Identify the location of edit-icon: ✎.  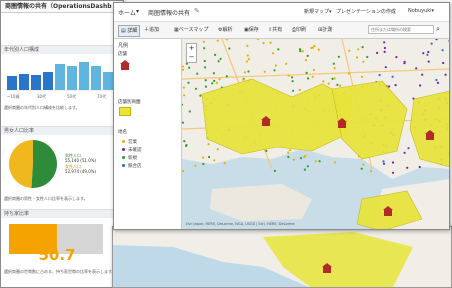
(197, 11).